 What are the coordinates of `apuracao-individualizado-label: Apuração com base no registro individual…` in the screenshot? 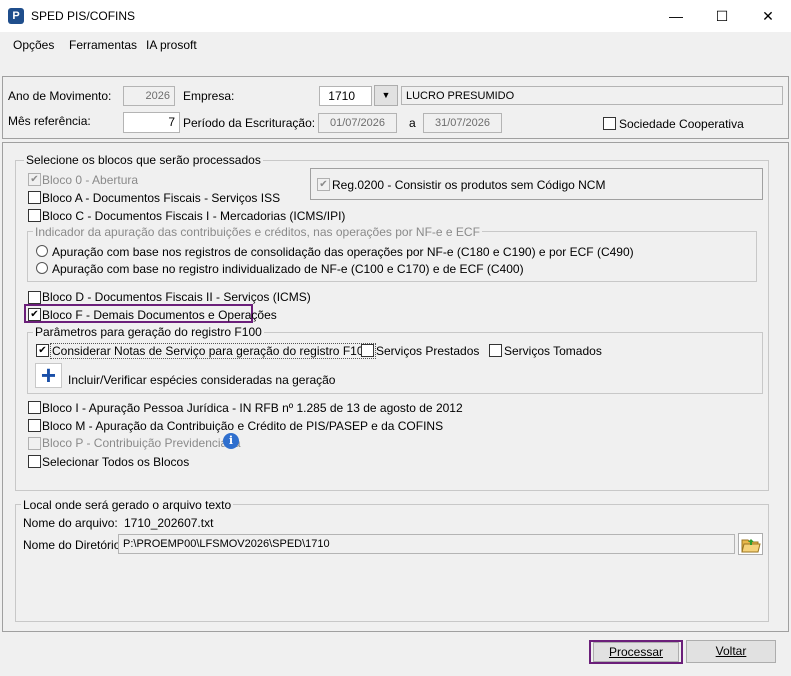 It's located at (288, 269).